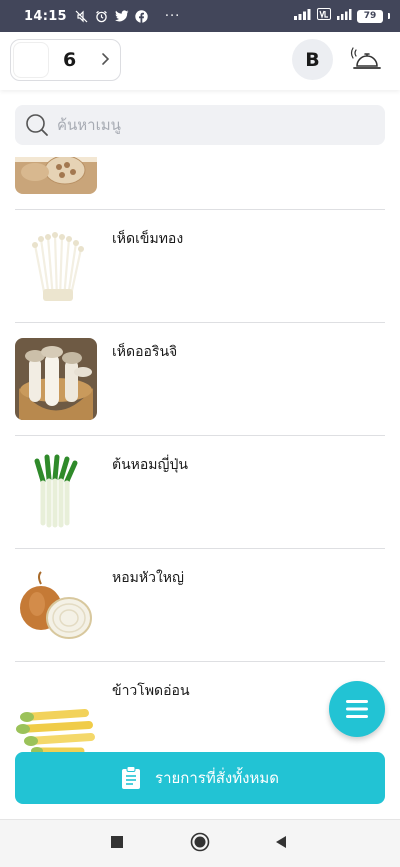  Describe the element at coordinates (200, 605) in the screenshot. I see `menu-item: หอมหัวใหญ่` at that location.